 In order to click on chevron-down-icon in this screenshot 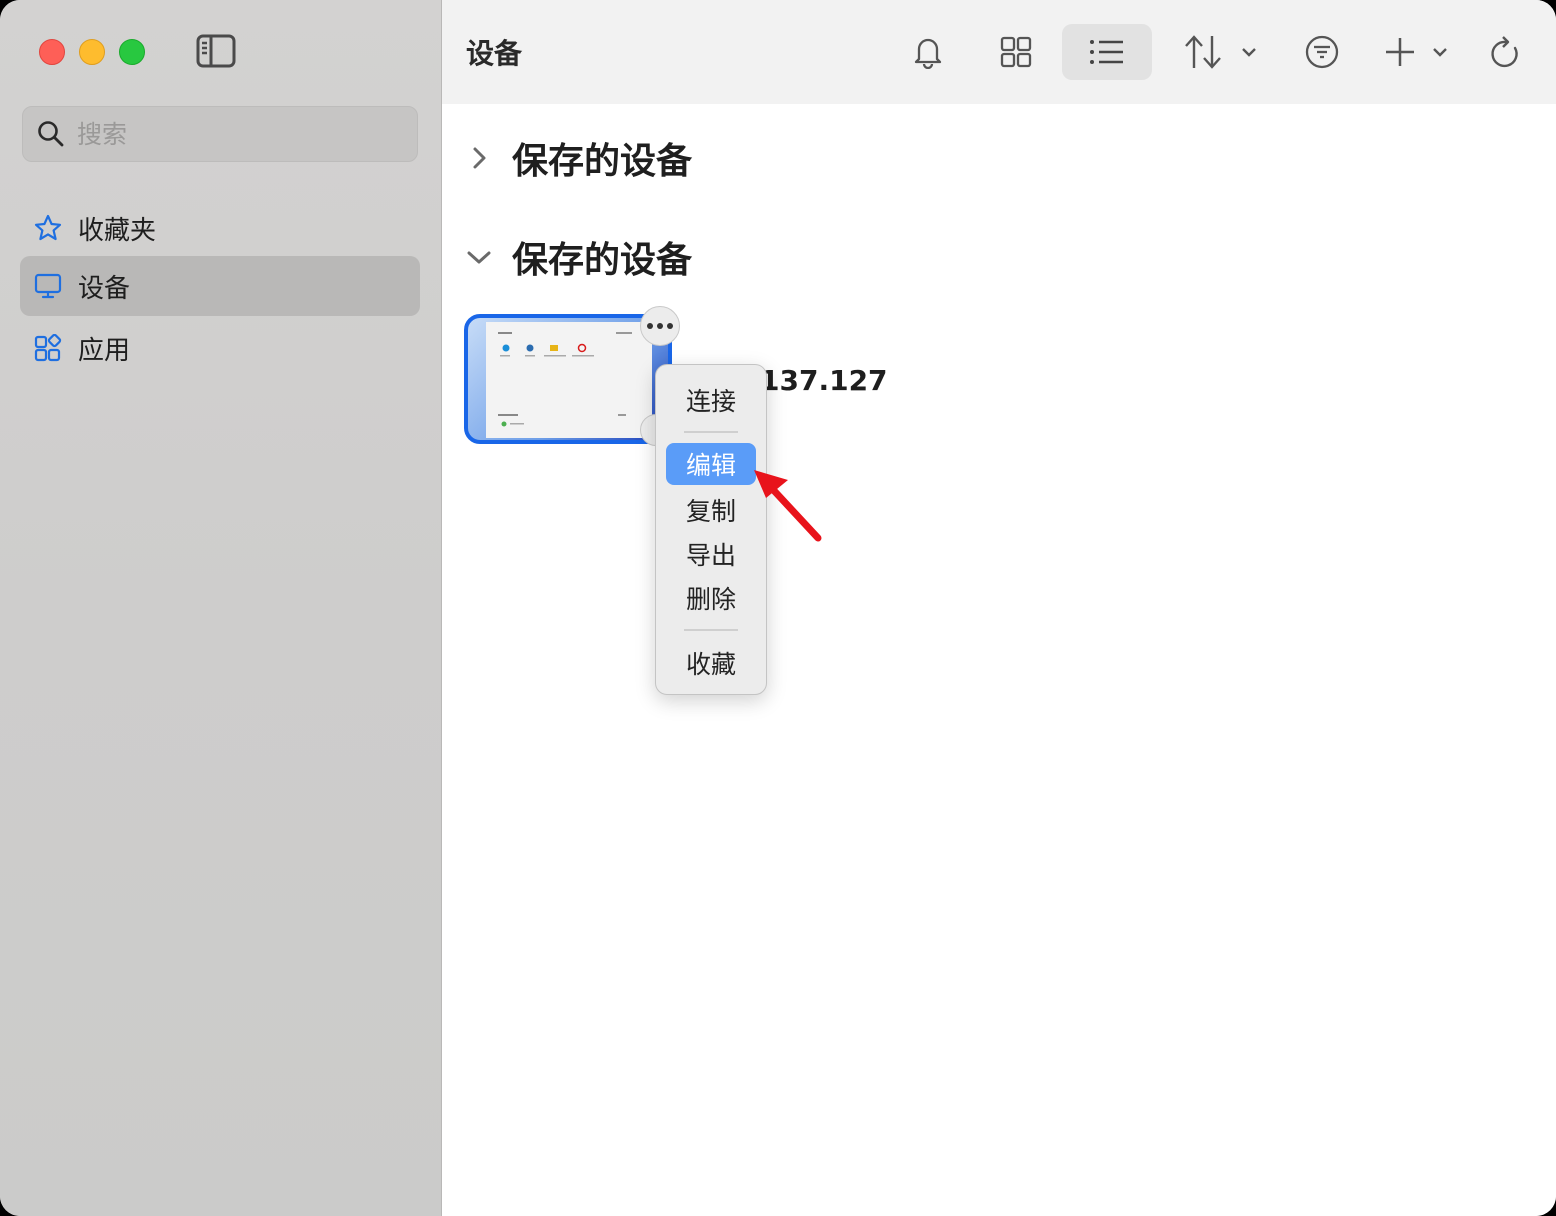, I will do `click(479, 257)`.